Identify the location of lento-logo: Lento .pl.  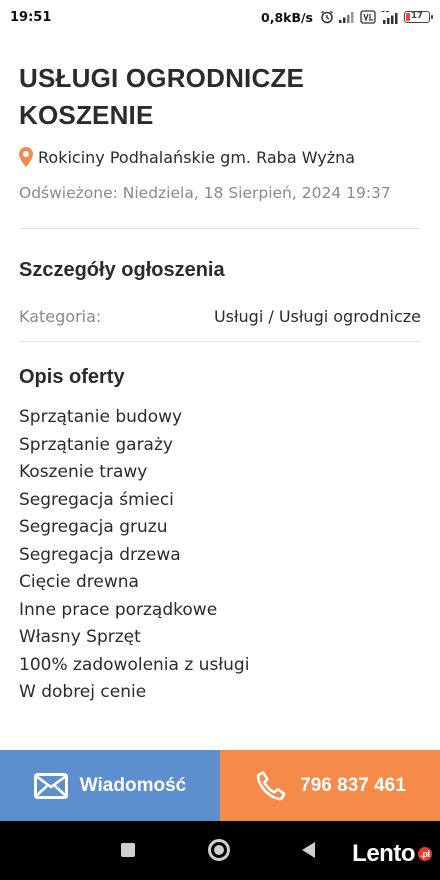
(392, 854).